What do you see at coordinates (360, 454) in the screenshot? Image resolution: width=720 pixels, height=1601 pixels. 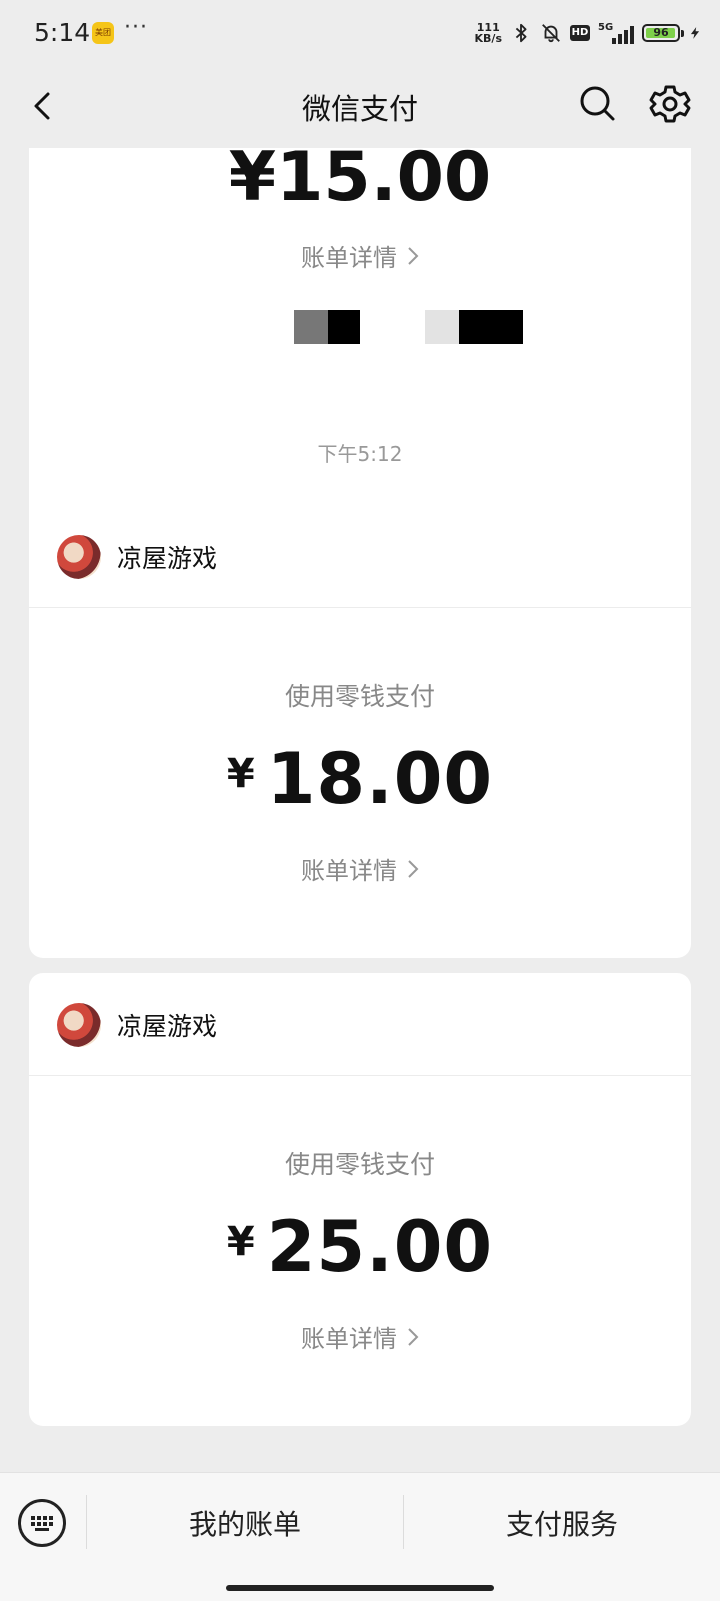 I see `message-time: 下午5:12` at bounding box center [360, 454].